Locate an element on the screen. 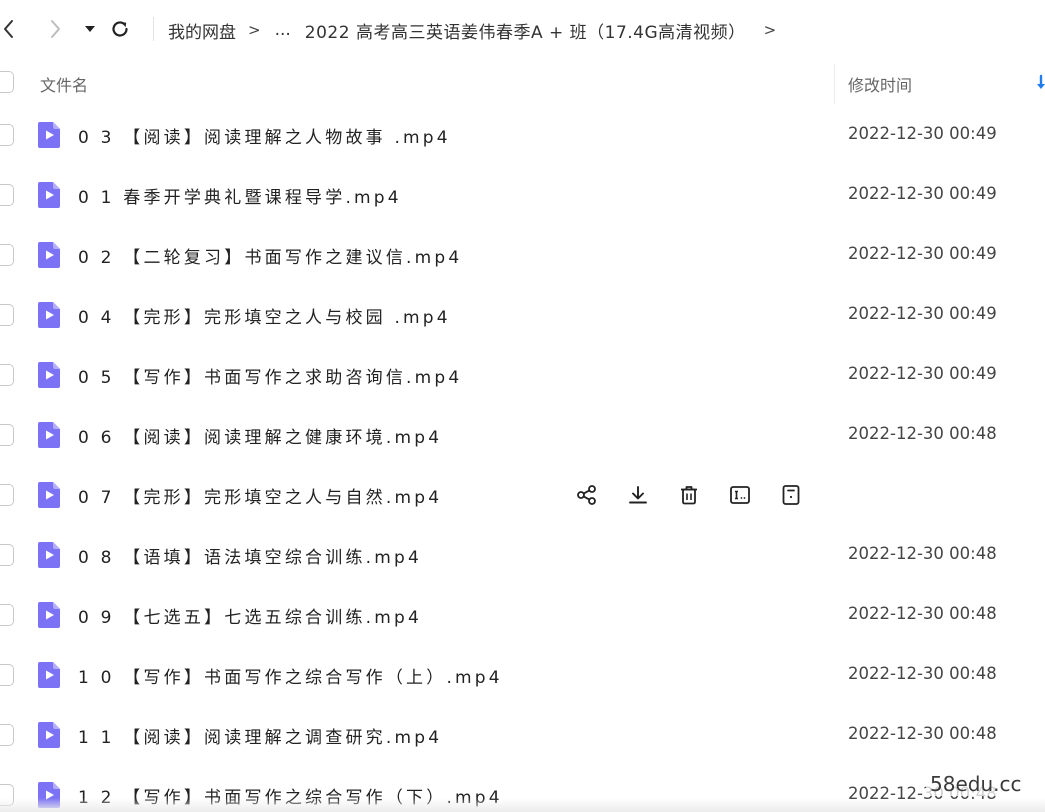 This screenshot has width=1045, height=812. file-name: 0 1 春季开学典礼暨课程导学.mp4 is located at coordinates (240, 195).